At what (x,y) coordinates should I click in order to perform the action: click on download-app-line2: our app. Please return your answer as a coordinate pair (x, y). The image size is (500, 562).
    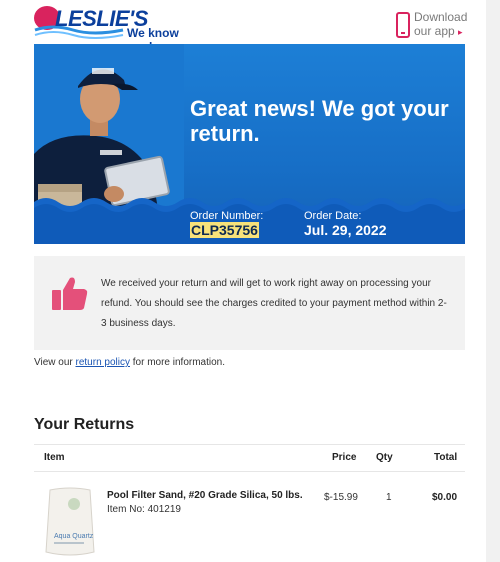
    Looking at the image, I should click on (434, 31).